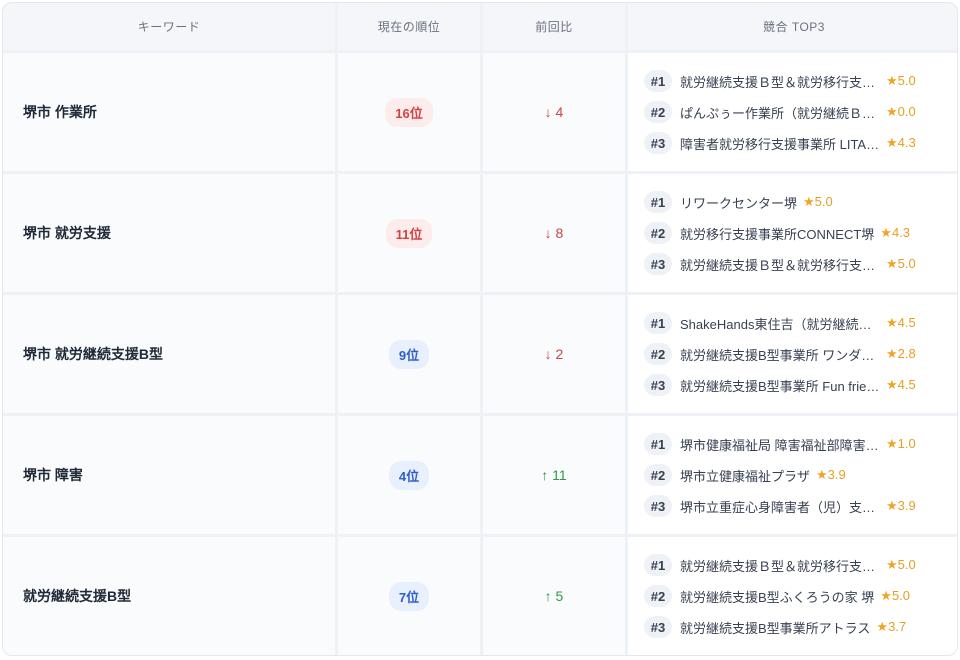 Image resolution: width=960 pixels, height=660 pixels. Describe the element at coordinates (67, 233) in the screenshot. I see `keyword-text: 堺市 就労支援` at that location.